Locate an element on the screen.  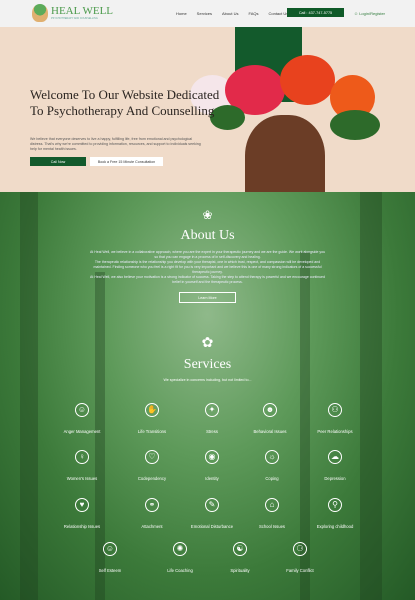
service-item: ☻ Behavioral Issues is located at coordinates (270, 420).